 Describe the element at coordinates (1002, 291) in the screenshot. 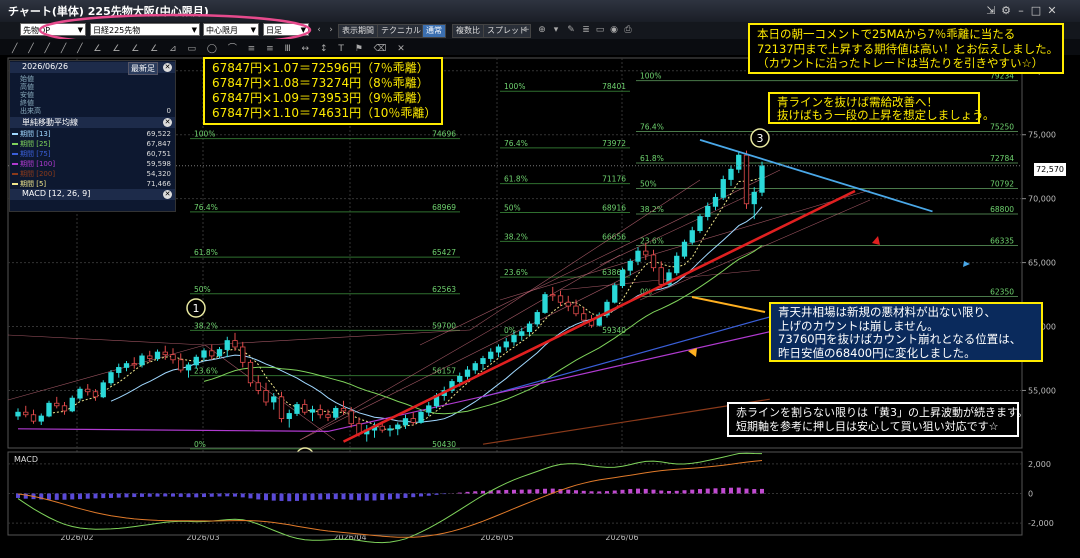

I see `fib-value-label: 62350` at that location.